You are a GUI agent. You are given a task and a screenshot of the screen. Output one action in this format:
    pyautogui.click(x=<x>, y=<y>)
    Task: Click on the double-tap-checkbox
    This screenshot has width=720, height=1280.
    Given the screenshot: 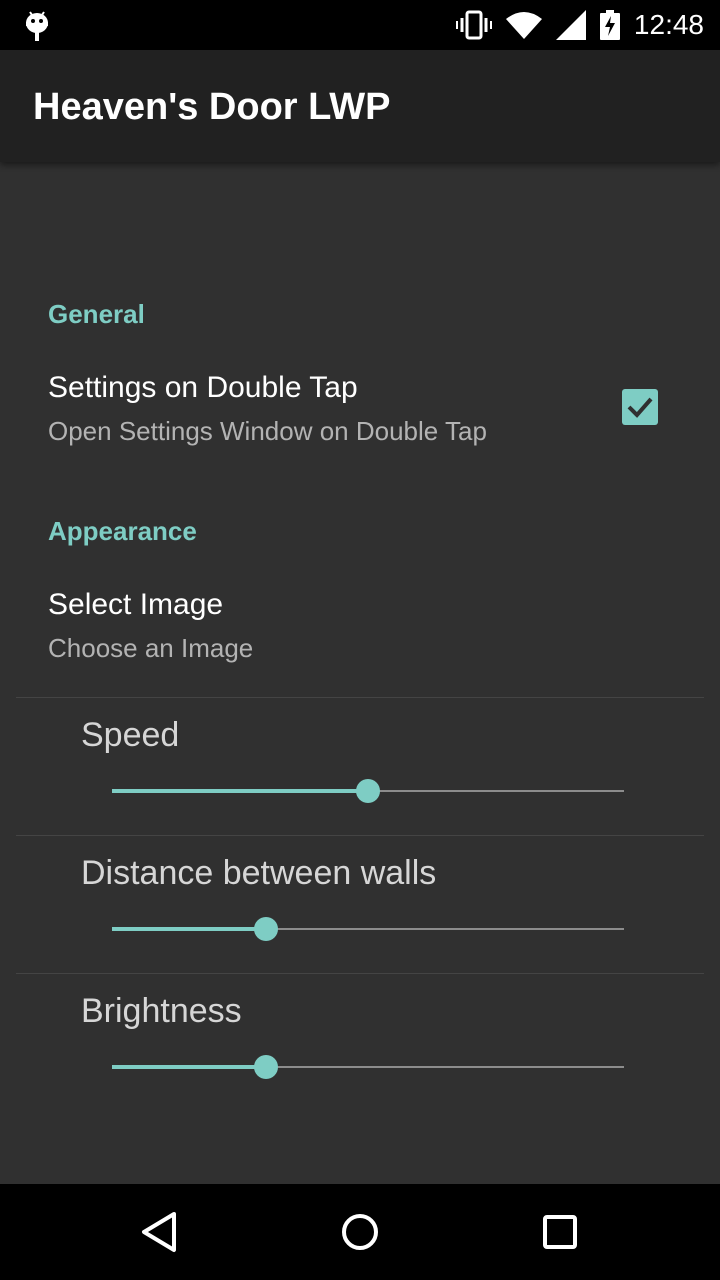 What is the action you would take?
    pyautogui.click(x=640, y=407)
    